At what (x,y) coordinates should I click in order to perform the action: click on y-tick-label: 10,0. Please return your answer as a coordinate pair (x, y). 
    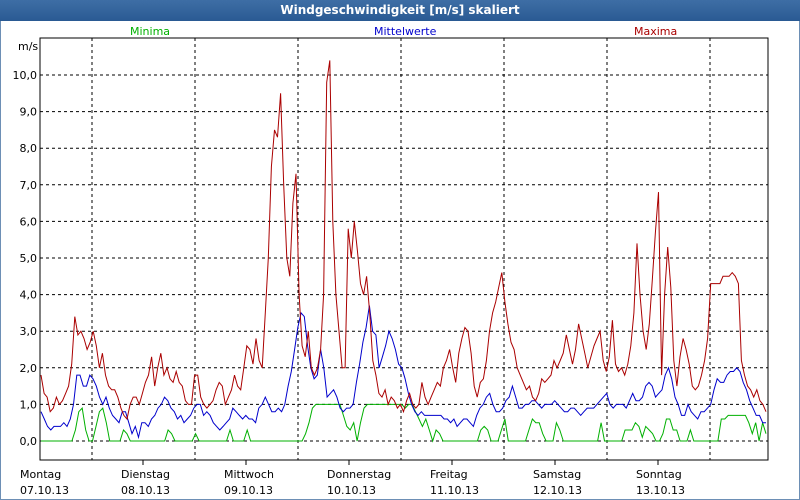
    Looking at the image, I should click on (25, 75).